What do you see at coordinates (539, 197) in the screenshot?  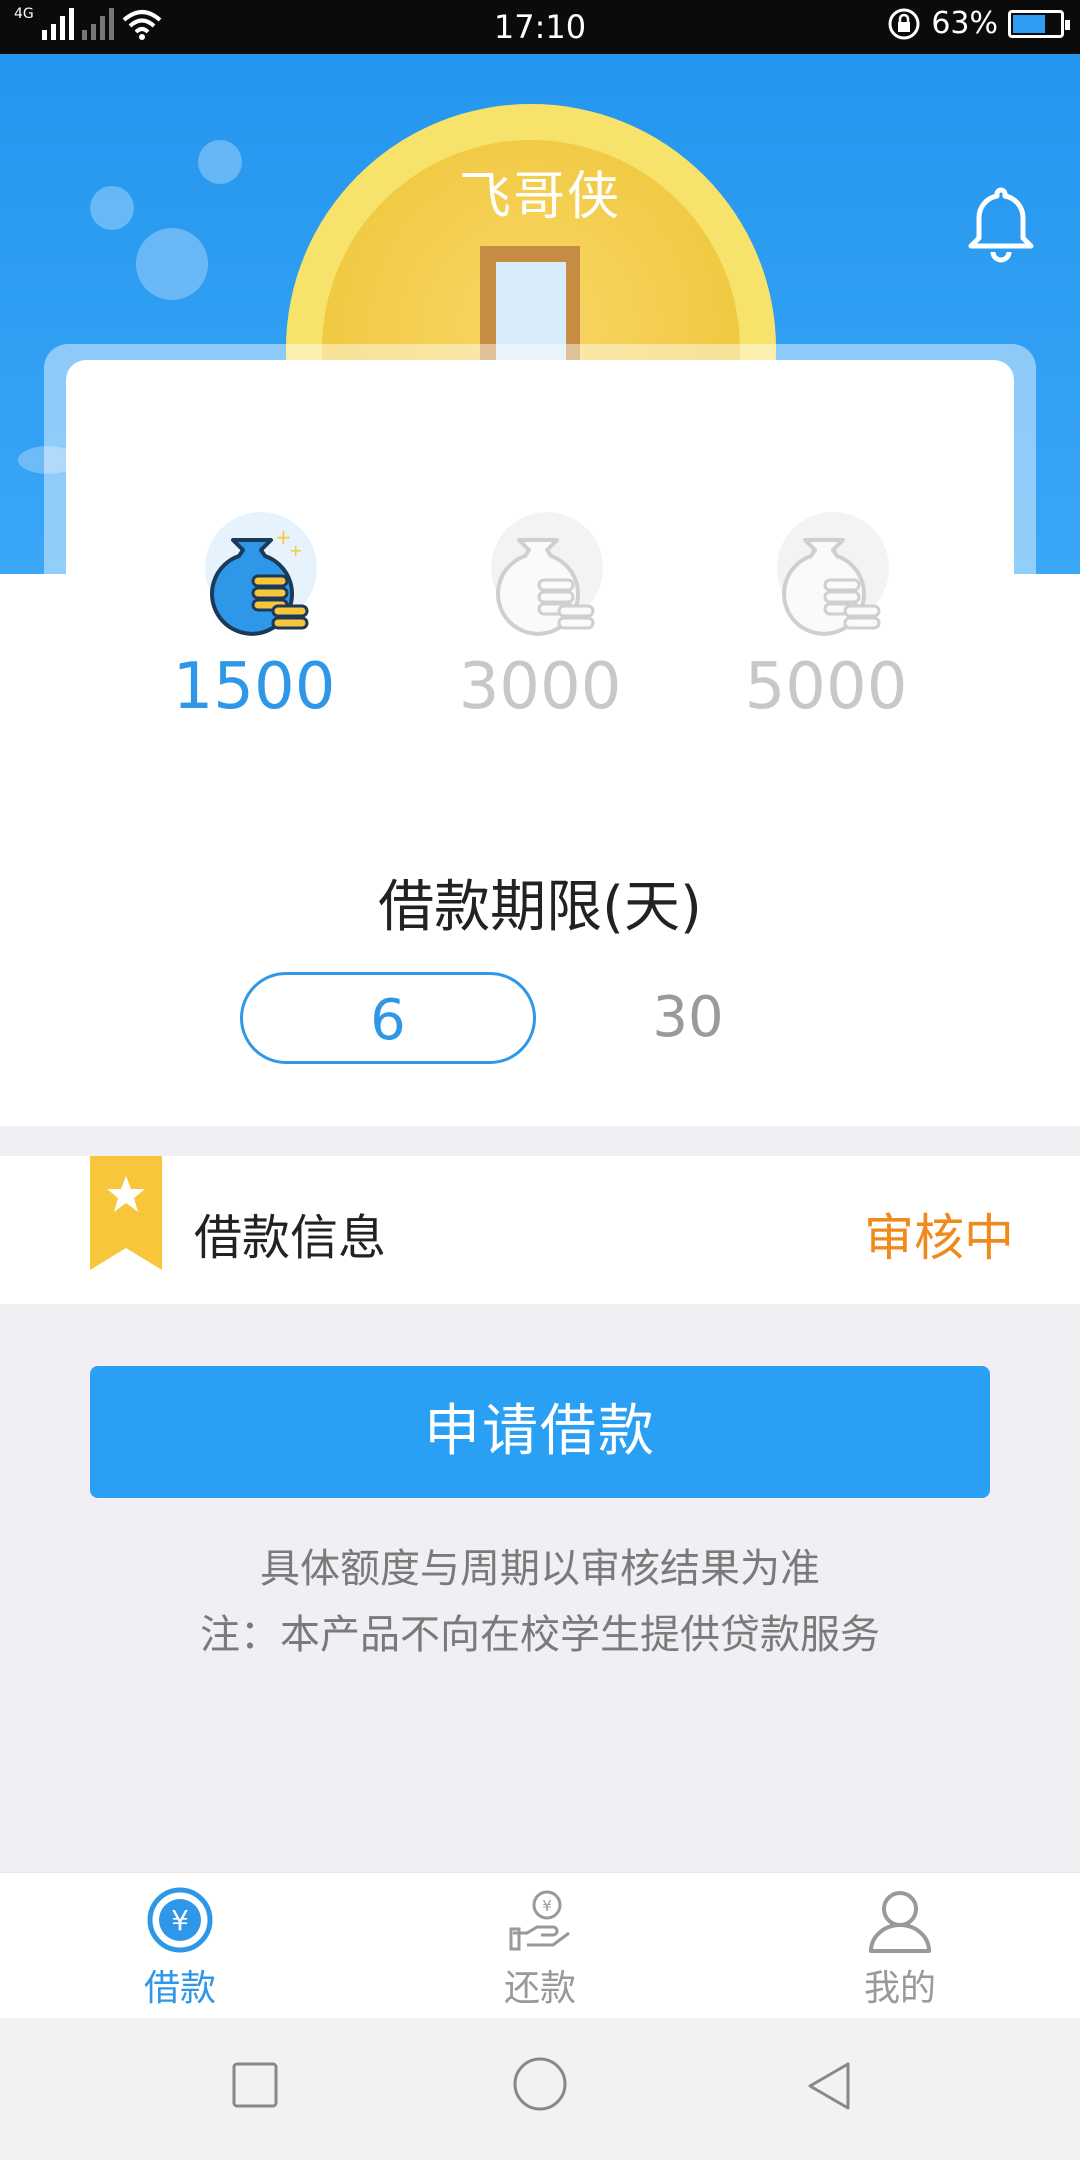 I see `app-title: 飞哥侠` at bounding box center [539, 197].